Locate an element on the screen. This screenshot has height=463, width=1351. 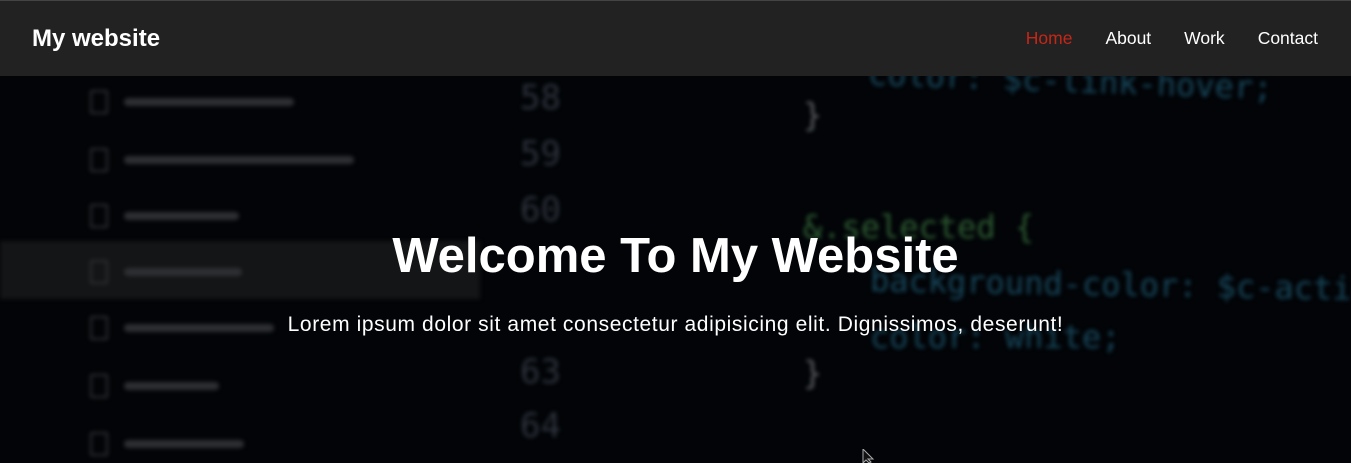
nav-link-contact: Contact is located at coordinates (1288, 38).